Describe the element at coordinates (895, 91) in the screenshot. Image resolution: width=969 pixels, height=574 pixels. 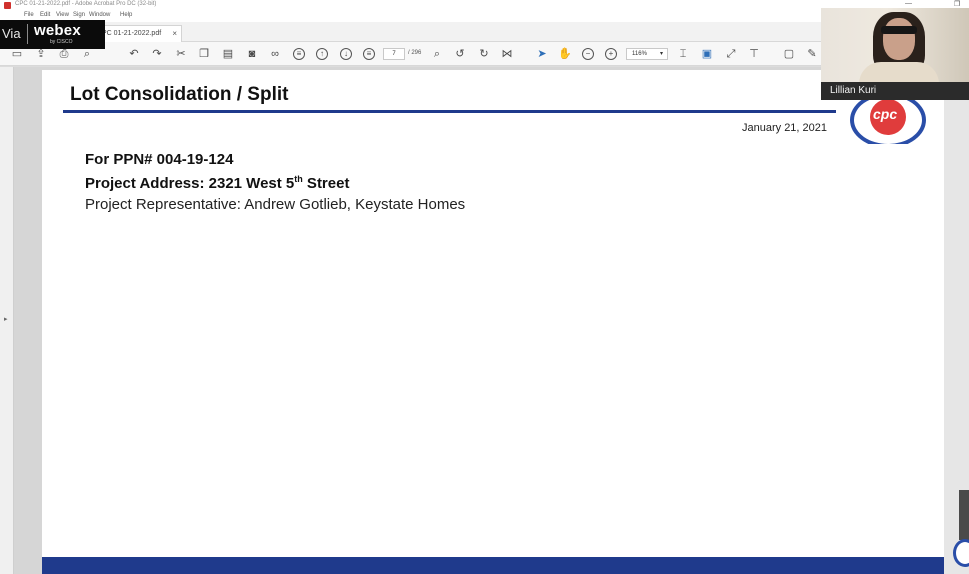
I see `participant-name-bar: Lillian Kuri` at that location.